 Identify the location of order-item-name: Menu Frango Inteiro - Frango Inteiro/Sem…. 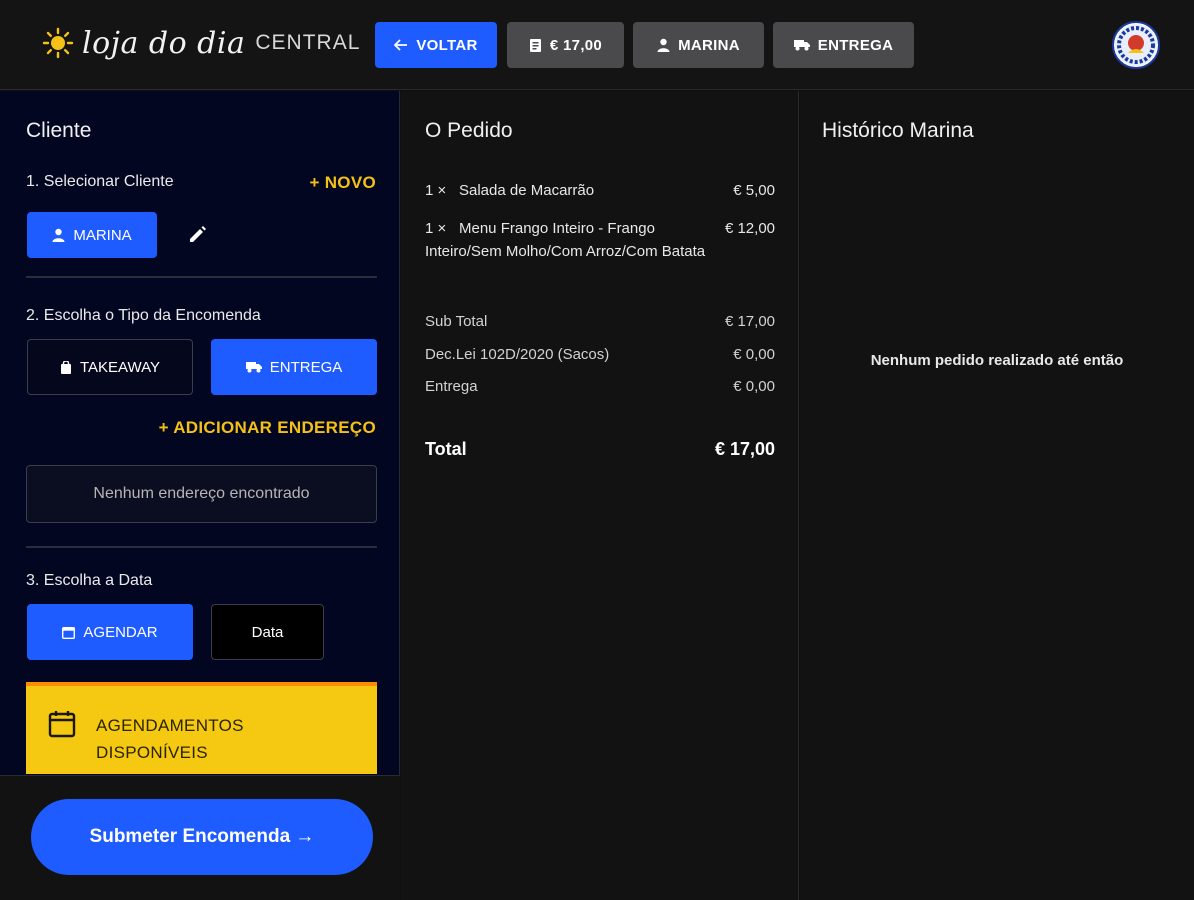
(565, 240).